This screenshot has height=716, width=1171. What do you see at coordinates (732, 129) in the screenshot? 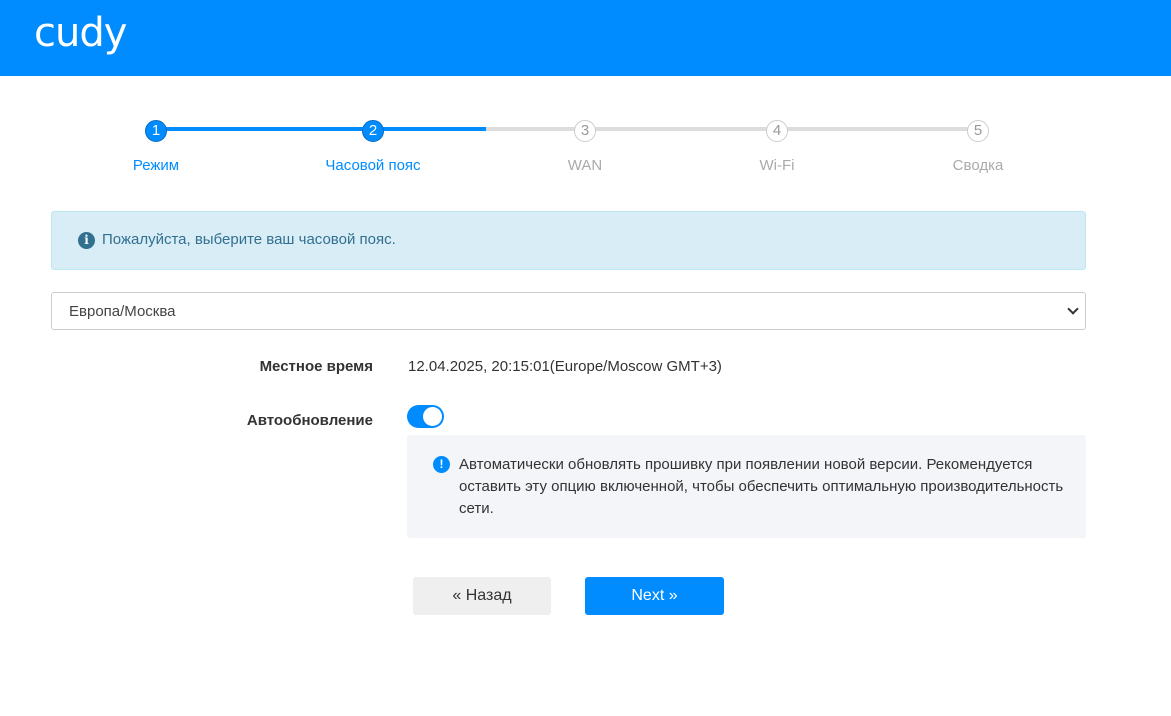
I see `progress-remaining` at bounding box center [732, 129].